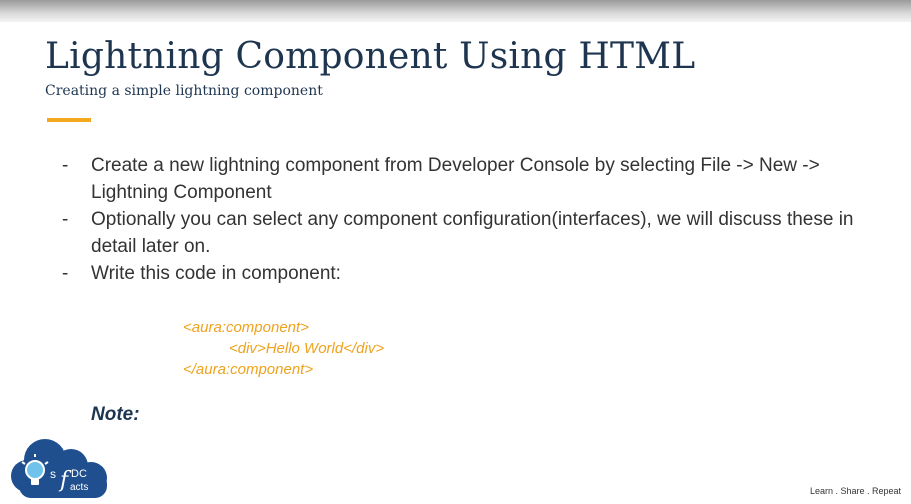  Describe the element at coordinates (855, 491) in the screenshot. I see `footer-tagline: Learn . Share . Repeat` at that location.